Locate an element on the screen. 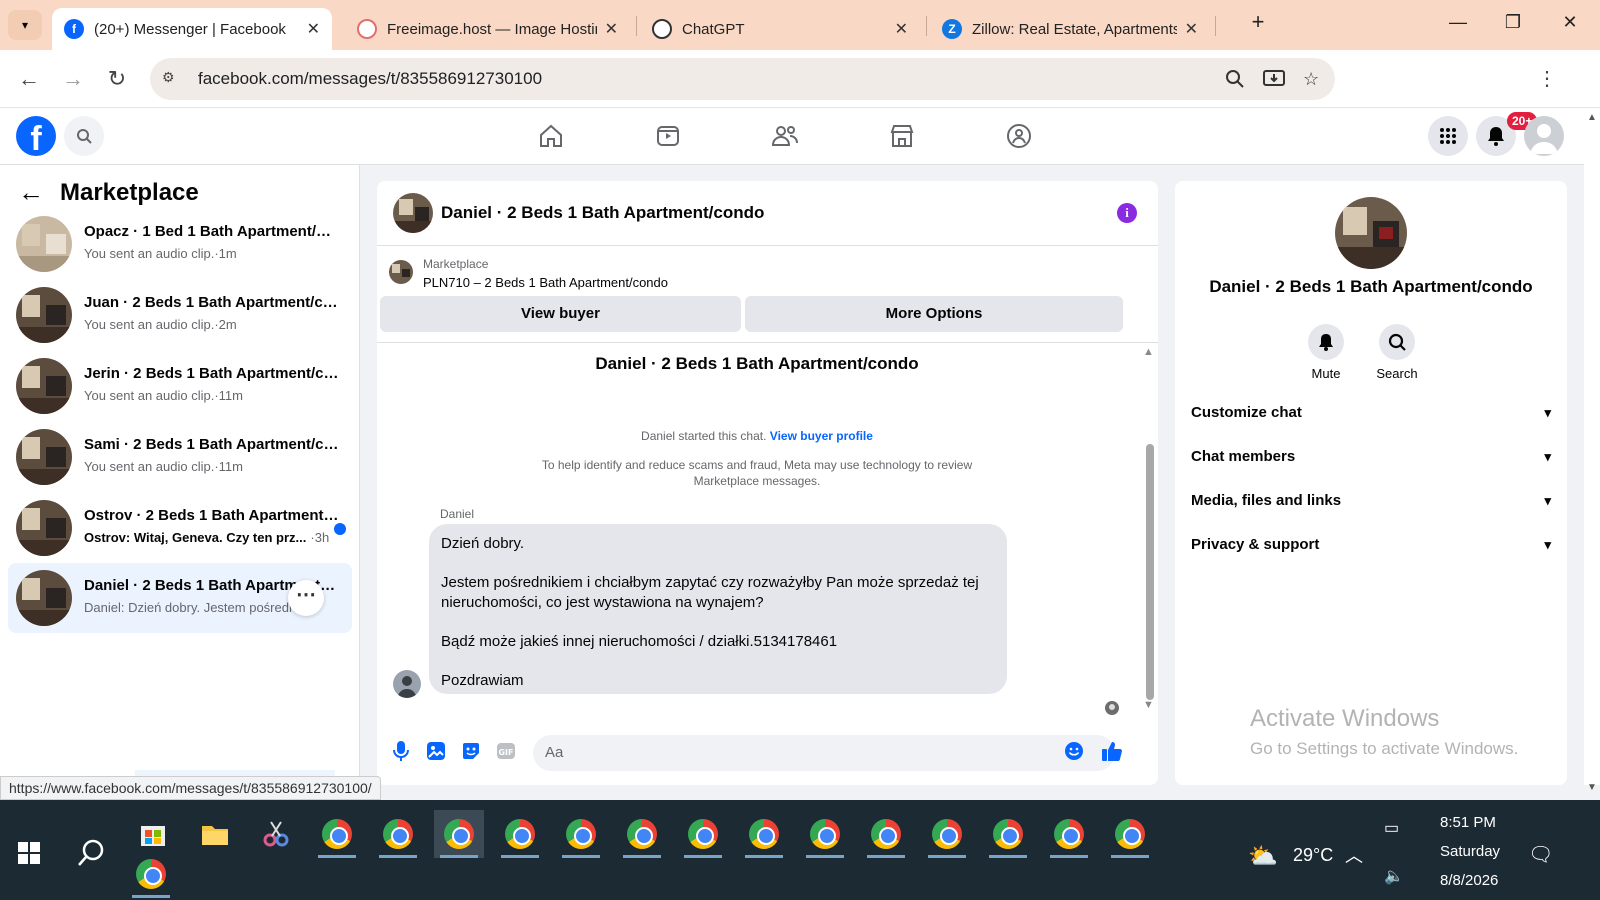  install-app-icon is located at coordinates (1274, 81).